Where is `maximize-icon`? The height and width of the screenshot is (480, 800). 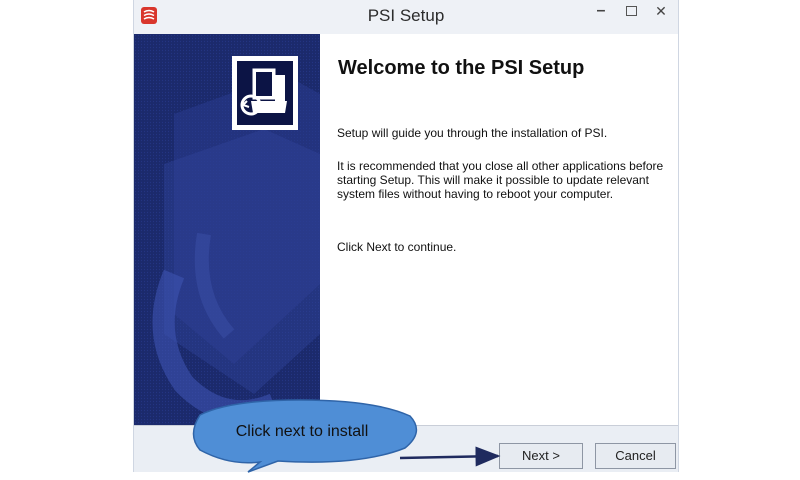 maximize-icon is located at coordinates (631, 11).